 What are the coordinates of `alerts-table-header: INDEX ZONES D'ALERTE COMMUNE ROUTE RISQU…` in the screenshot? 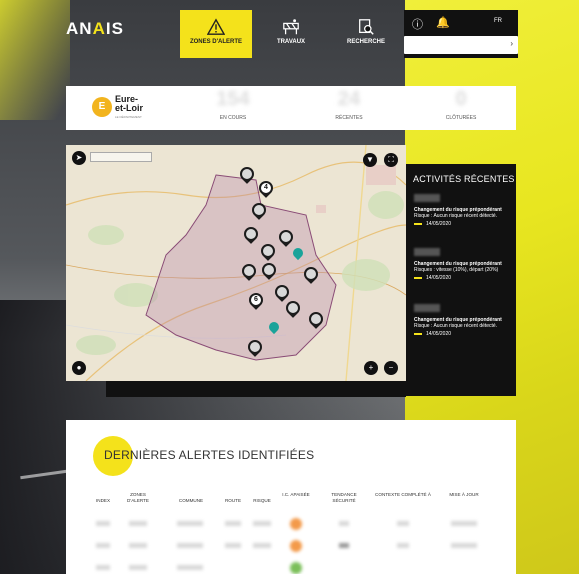 It's located at (298, 500).